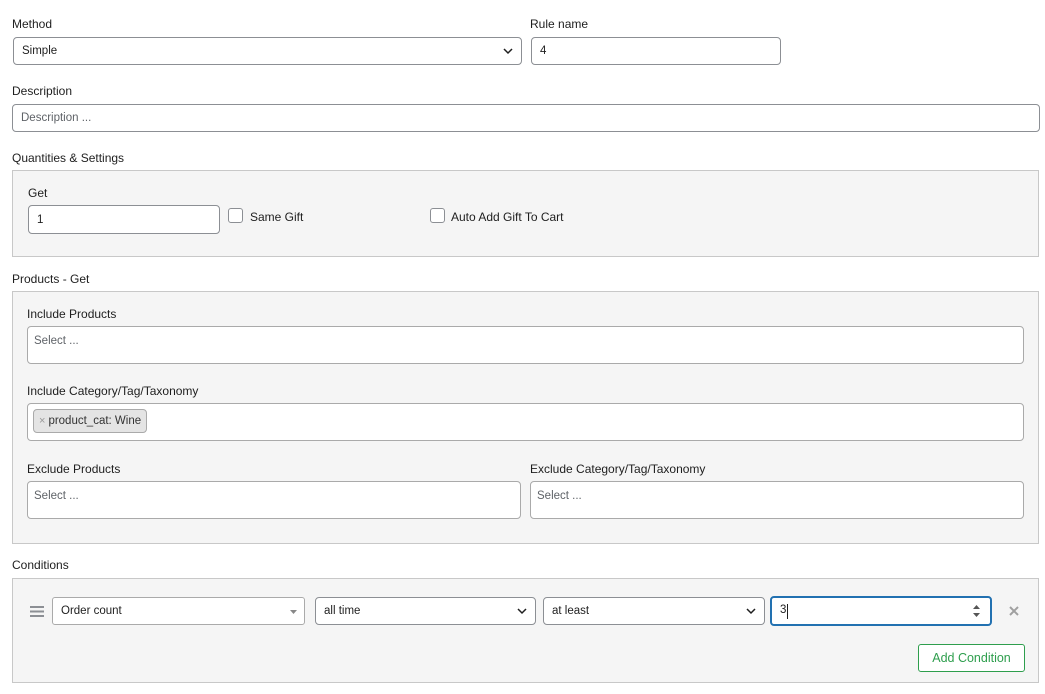 Image resolution: width=1045 pixels, height=694 pixels. Describe the element at coordinates (654, 611) in the screenshot. I see `condition-comparison-select: at least` at that location.